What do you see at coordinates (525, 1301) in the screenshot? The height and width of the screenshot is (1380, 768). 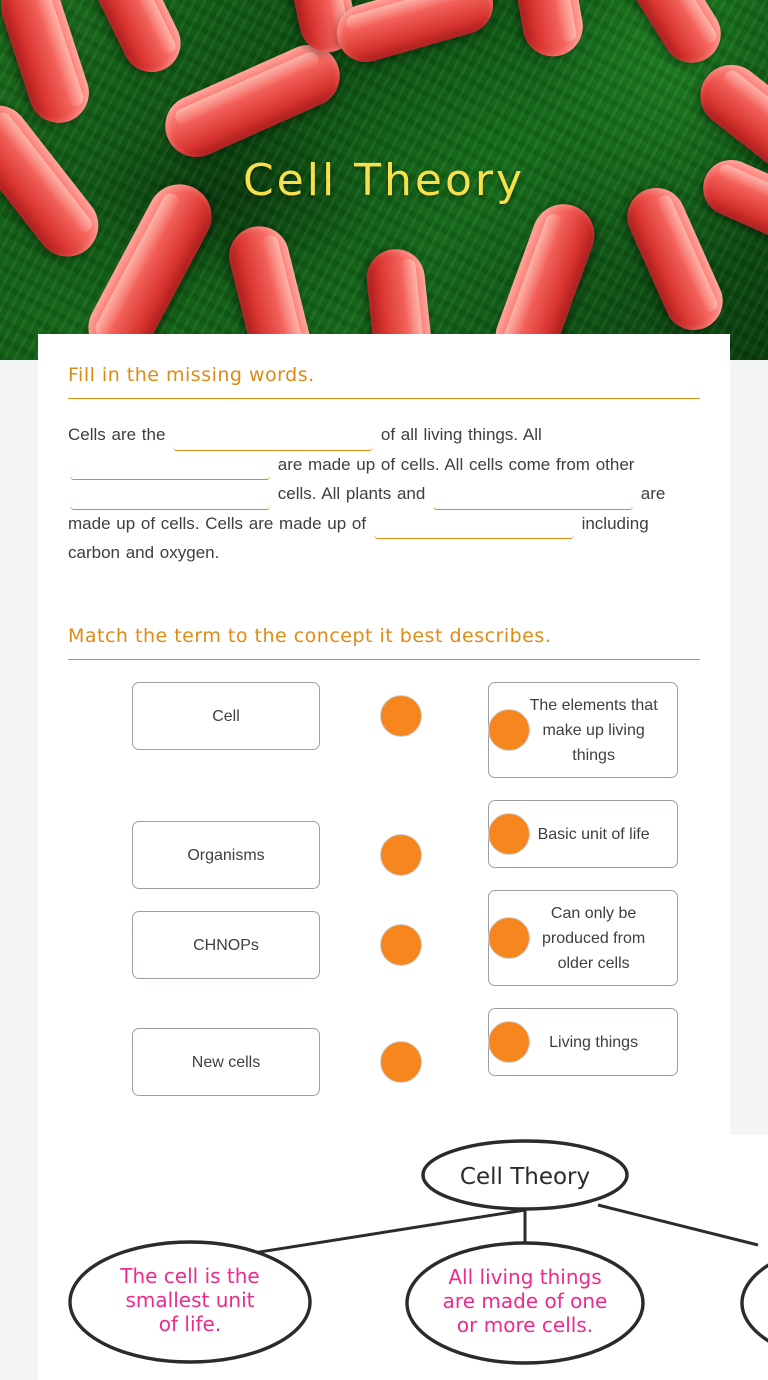 I see `bubble-middle-line2: are made of one` at bounding box center [525, 1301].